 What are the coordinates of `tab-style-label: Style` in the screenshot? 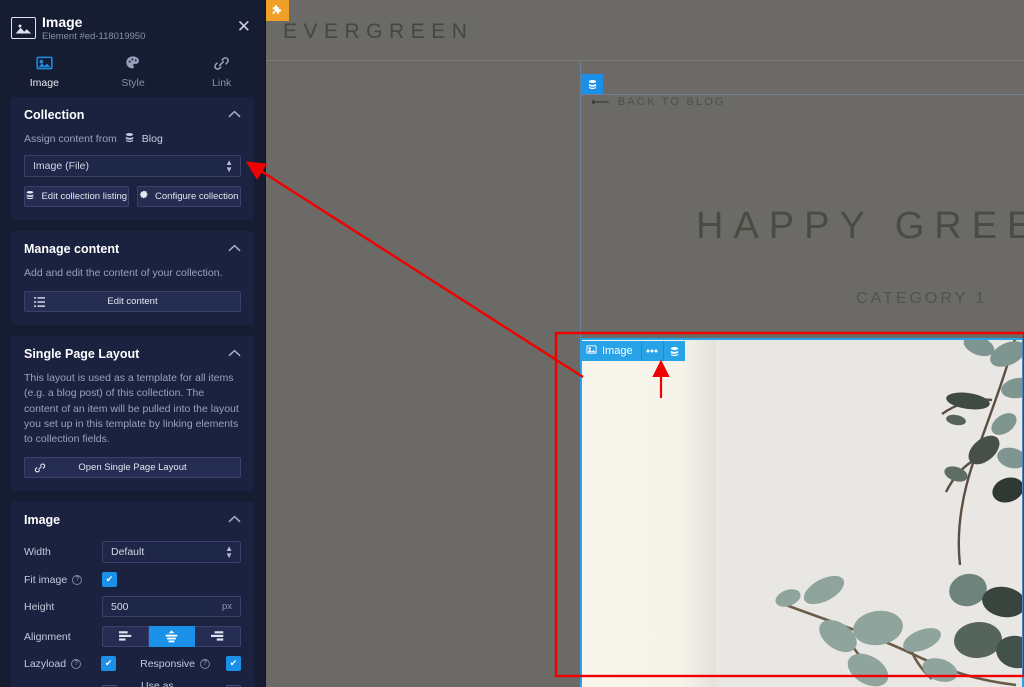 It's located at (133, 83).